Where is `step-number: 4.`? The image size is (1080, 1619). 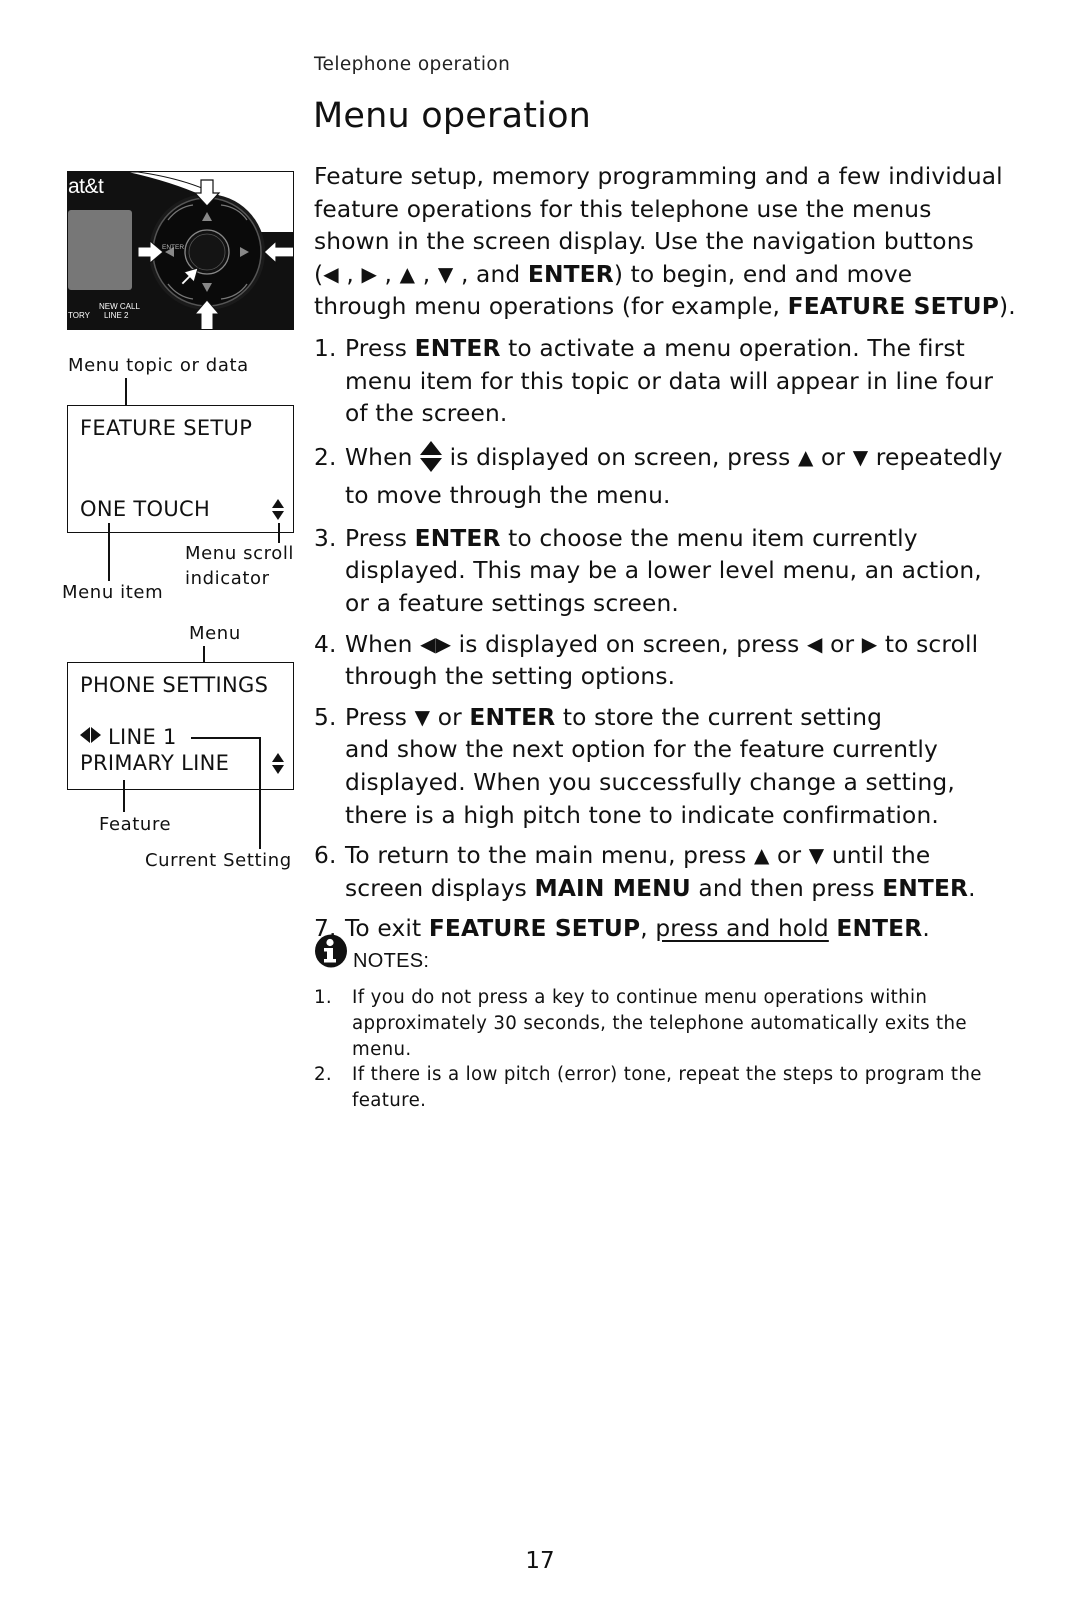 step-number: 4. is located at coordinates (325, 644).